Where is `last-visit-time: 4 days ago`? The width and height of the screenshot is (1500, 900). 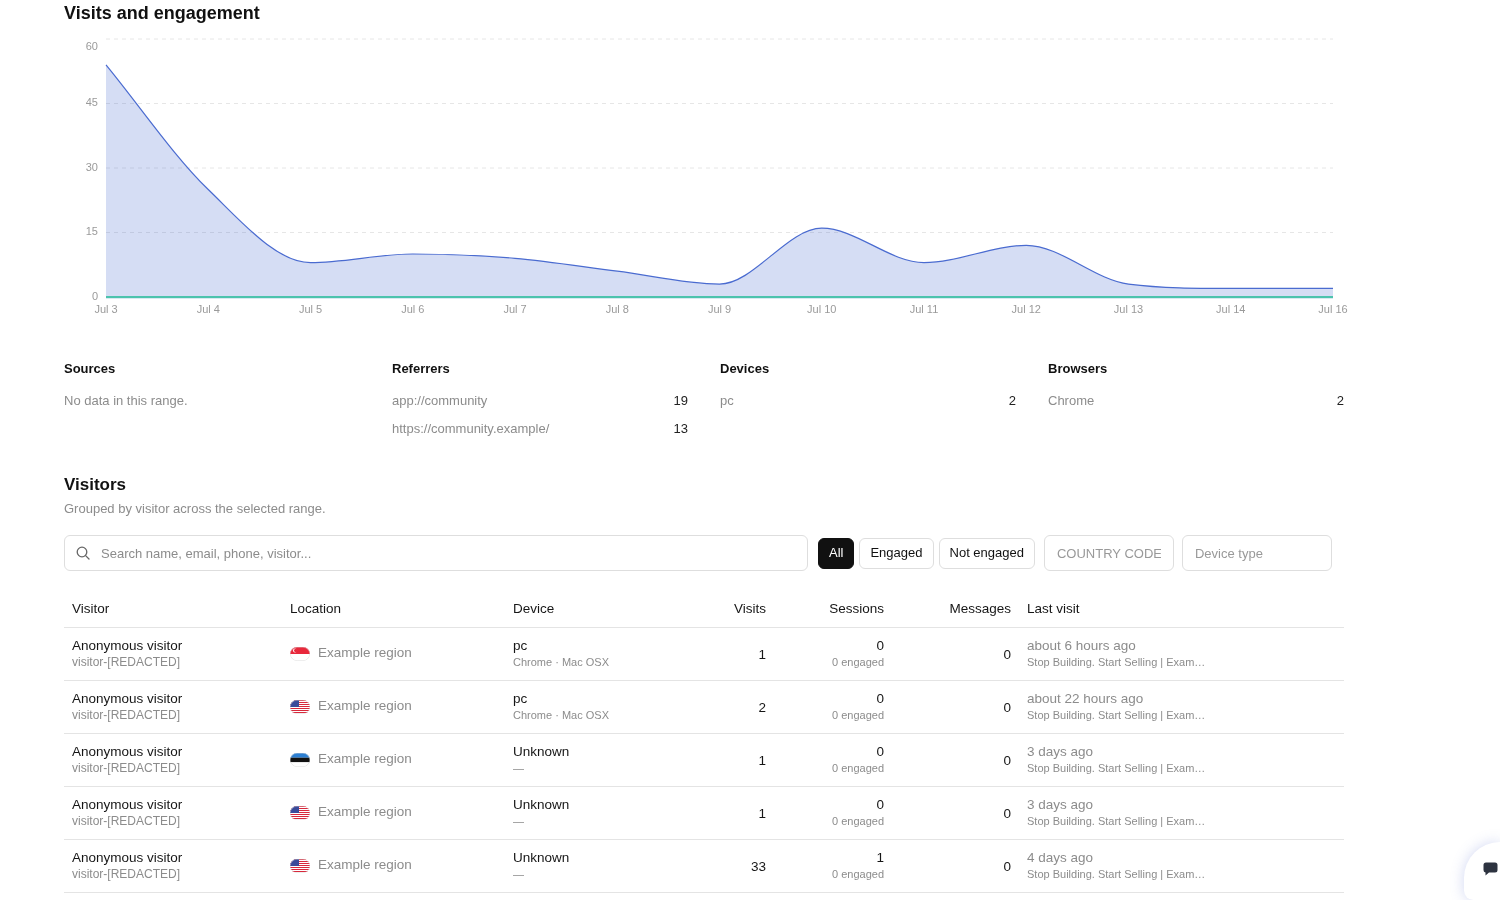 last-visit-time: 4 days ago is located at coordinates (1061, 857).